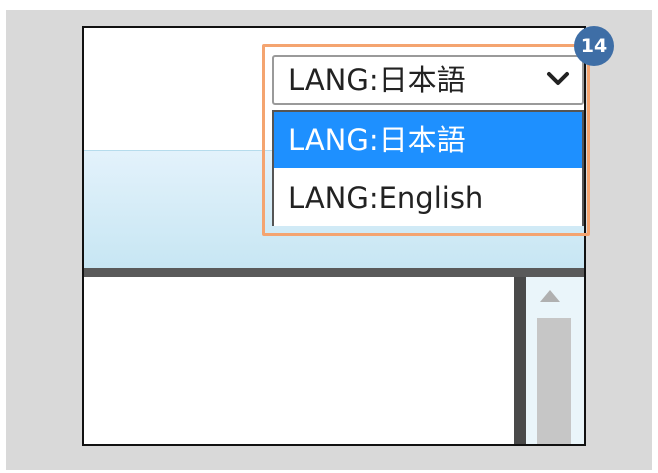  Describe the element at coordinates (428, 140) in the screenshot. I see `language-option-japanese: LANG:日本語` at that location.